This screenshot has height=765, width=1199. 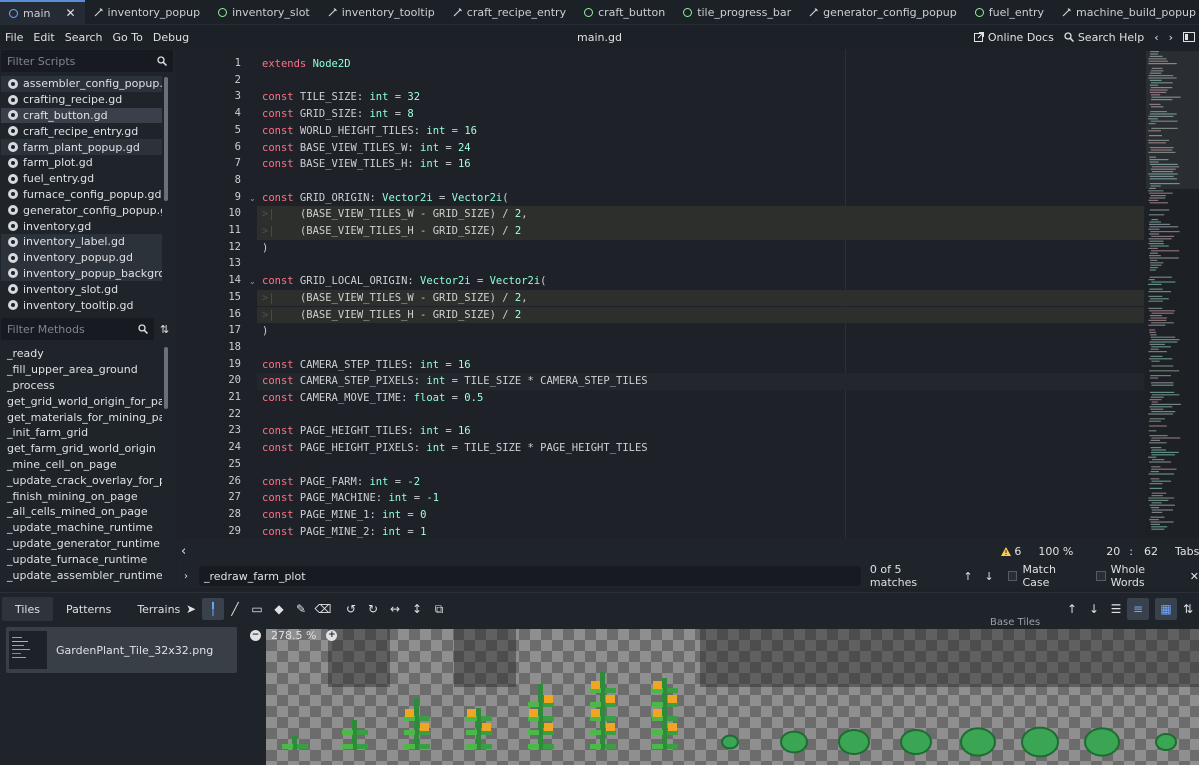 I want to click on search-help-button: Search Help, so click(x=1104, y=37).